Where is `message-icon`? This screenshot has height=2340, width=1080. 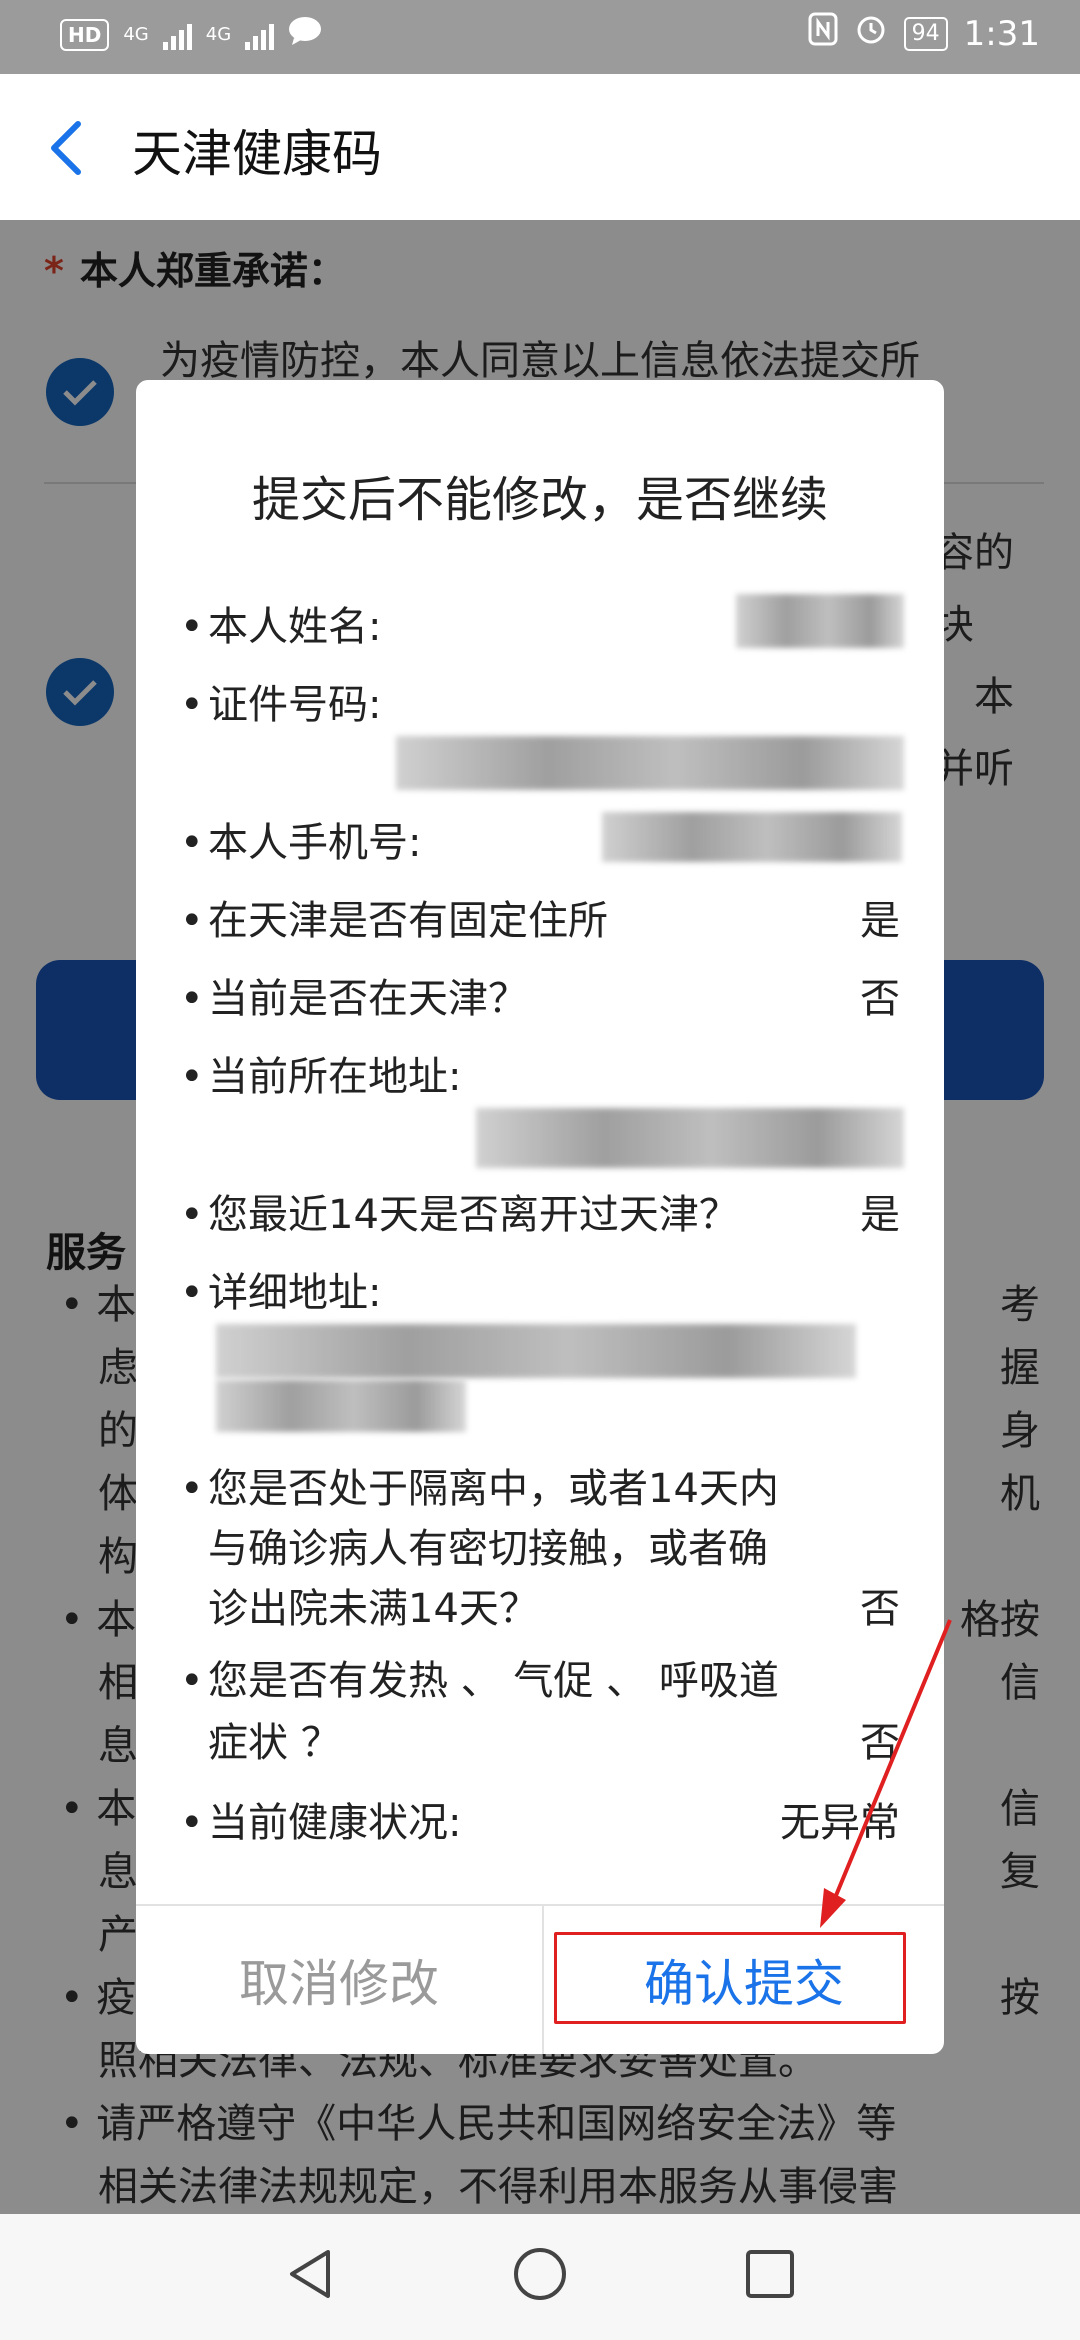
message-icon is located at coordinates (305, 34).